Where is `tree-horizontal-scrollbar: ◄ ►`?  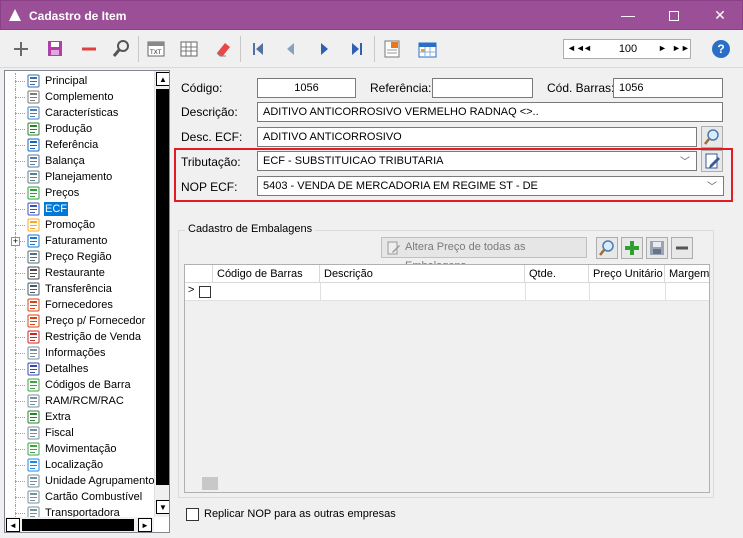
tree-horizontal-scrollbar: ◄ ► is located at coordinates (79, 524).